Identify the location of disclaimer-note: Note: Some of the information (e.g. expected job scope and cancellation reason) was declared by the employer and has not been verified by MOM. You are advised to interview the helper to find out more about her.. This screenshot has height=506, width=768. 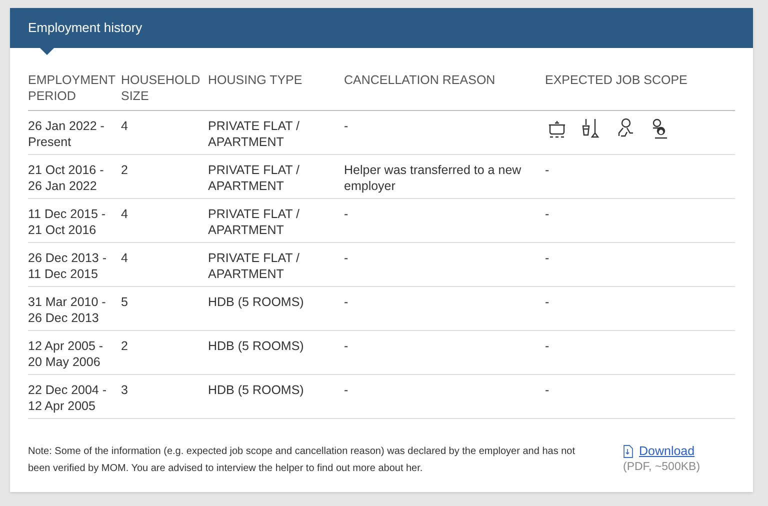
(302, 460).